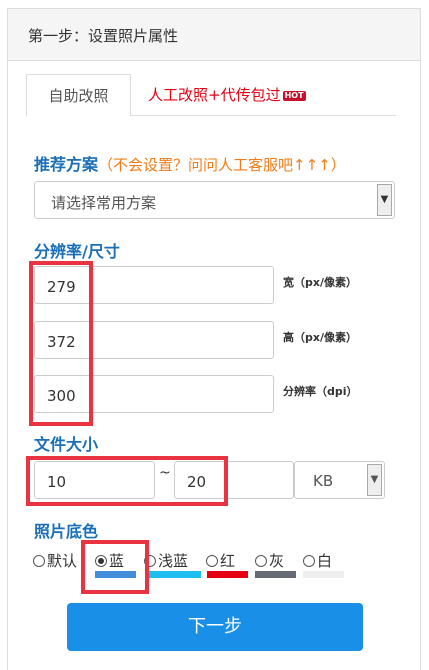 The height and width of the screenshot is (670, 429). What do you see at coordinates (66, 531) in the screenshot?
I see `background-title: 照片底色` at bounding box center [66, 531].